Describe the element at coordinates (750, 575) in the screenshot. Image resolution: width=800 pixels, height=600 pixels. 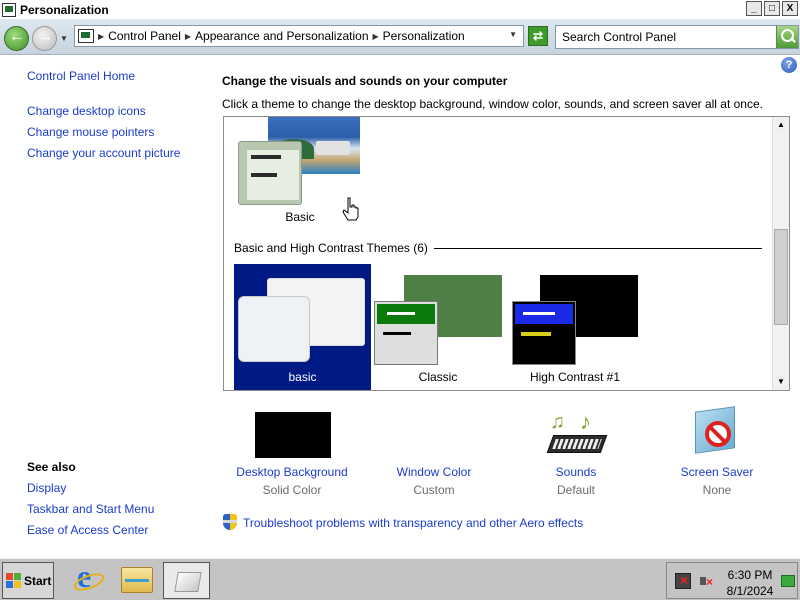
I see `clock-time: 6:30 PM` at that location.